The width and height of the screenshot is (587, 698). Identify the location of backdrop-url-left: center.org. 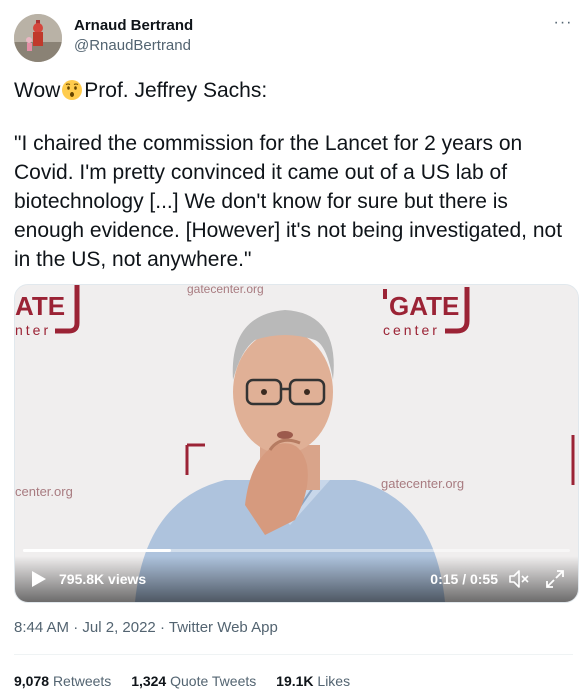
(44, 491).